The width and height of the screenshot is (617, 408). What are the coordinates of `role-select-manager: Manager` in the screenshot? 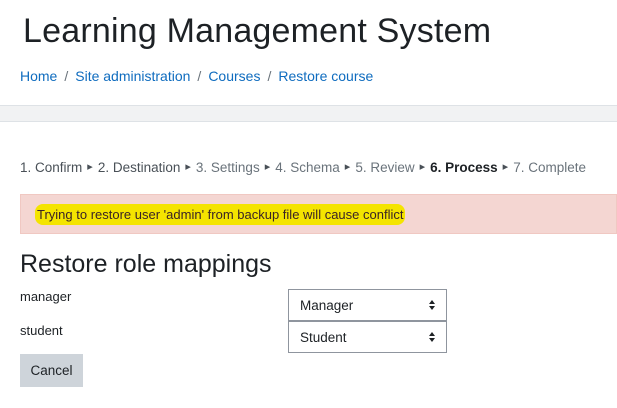 It's located at (367, 305).